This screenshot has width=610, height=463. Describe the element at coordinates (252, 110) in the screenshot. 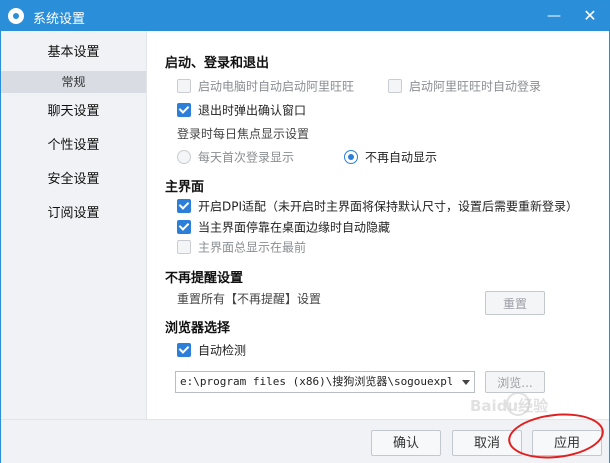

I see `exit-confirm-label: 退出时弹出确认窗口` at that location.